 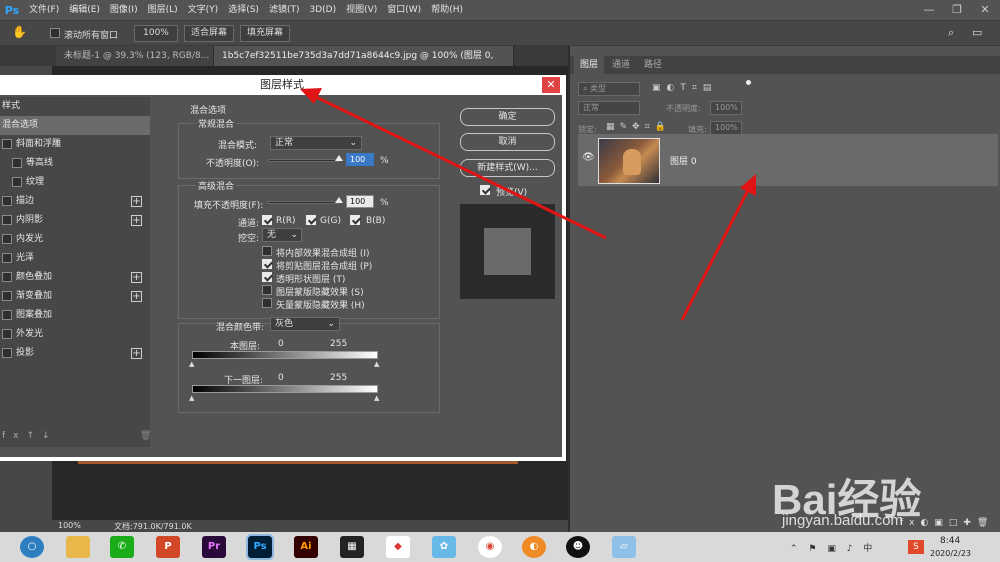 I want to click on arrow-to-dialog-title, so click(x=461, y=167).